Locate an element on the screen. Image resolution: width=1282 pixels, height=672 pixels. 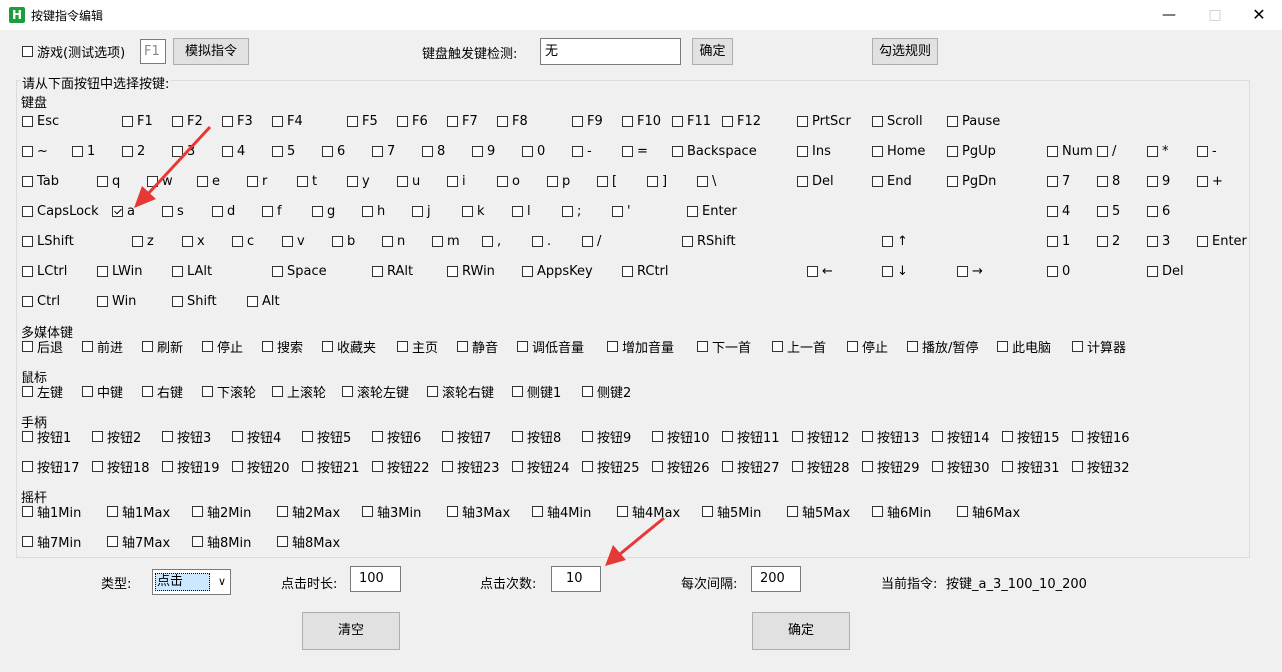
key-checkbox: Backspace is located at coordinates (714, 151).